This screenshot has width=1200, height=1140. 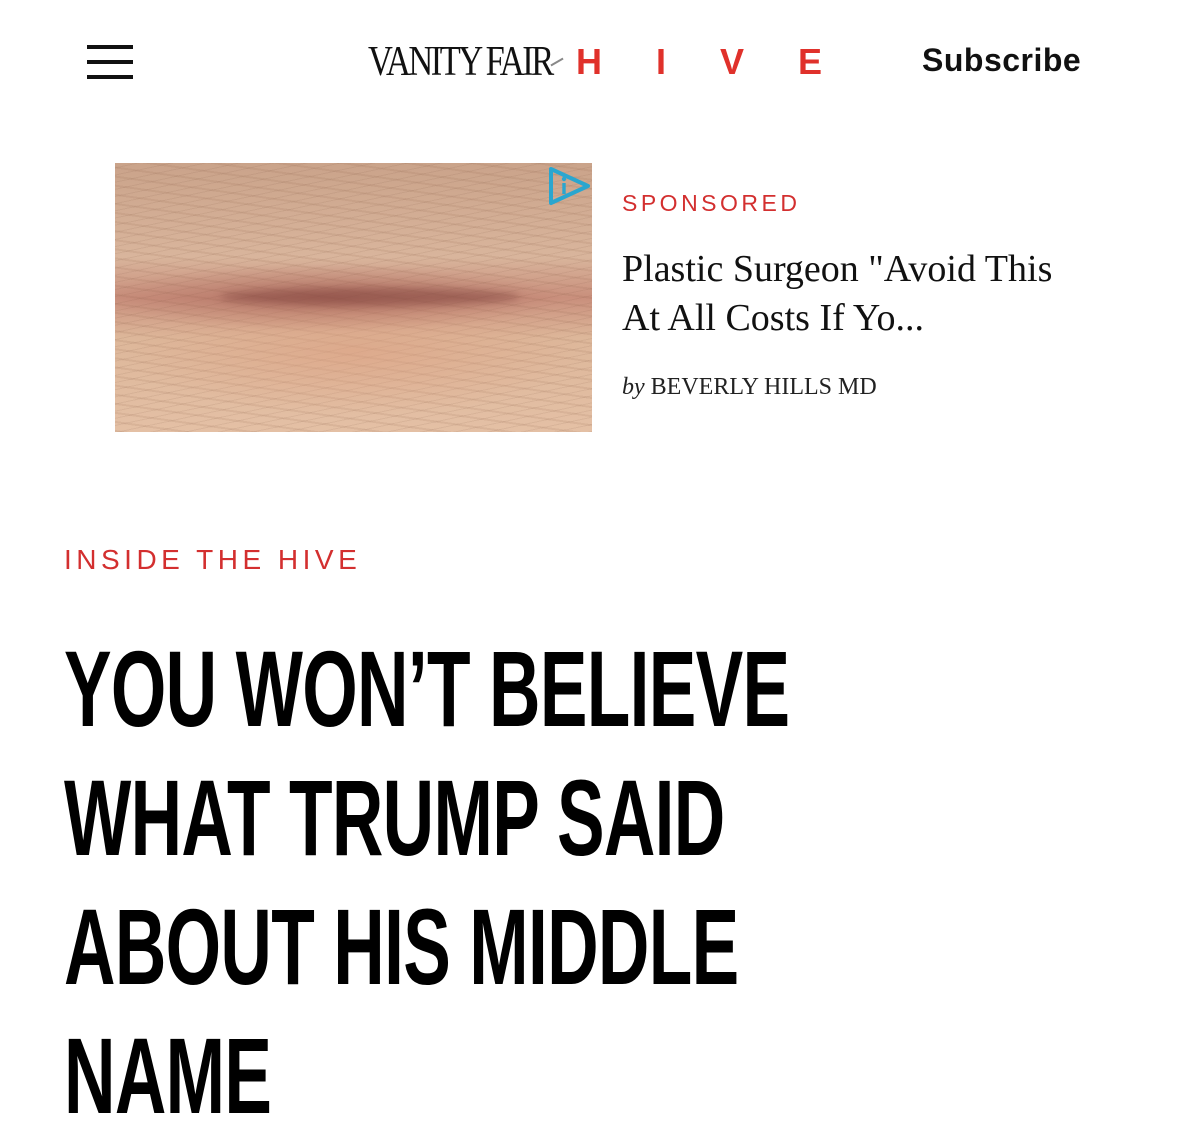 I want to click on ad-advertiser: BEVERLY HILLS MD, so click(x=763, y=387).